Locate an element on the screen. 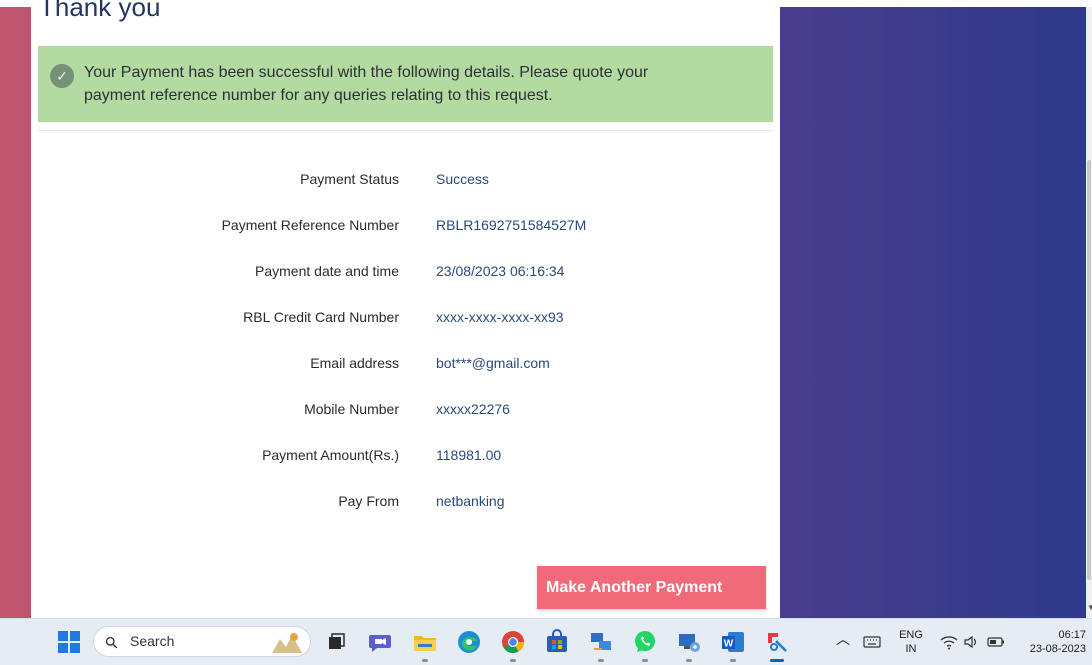 The image size is (1092, 665). word-icon: W is located at coordinates (733, 642).